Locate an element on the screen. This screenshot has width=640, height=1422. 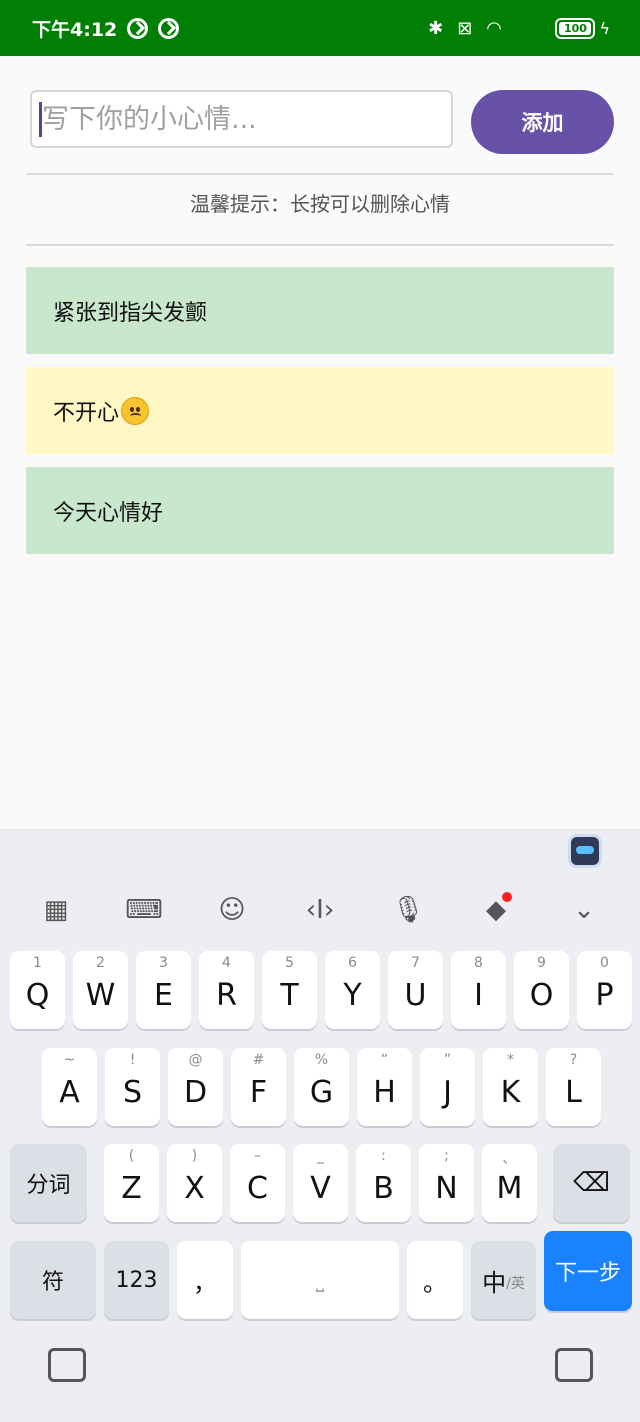
key-q: 1Q is located at coordinates (37, 990).